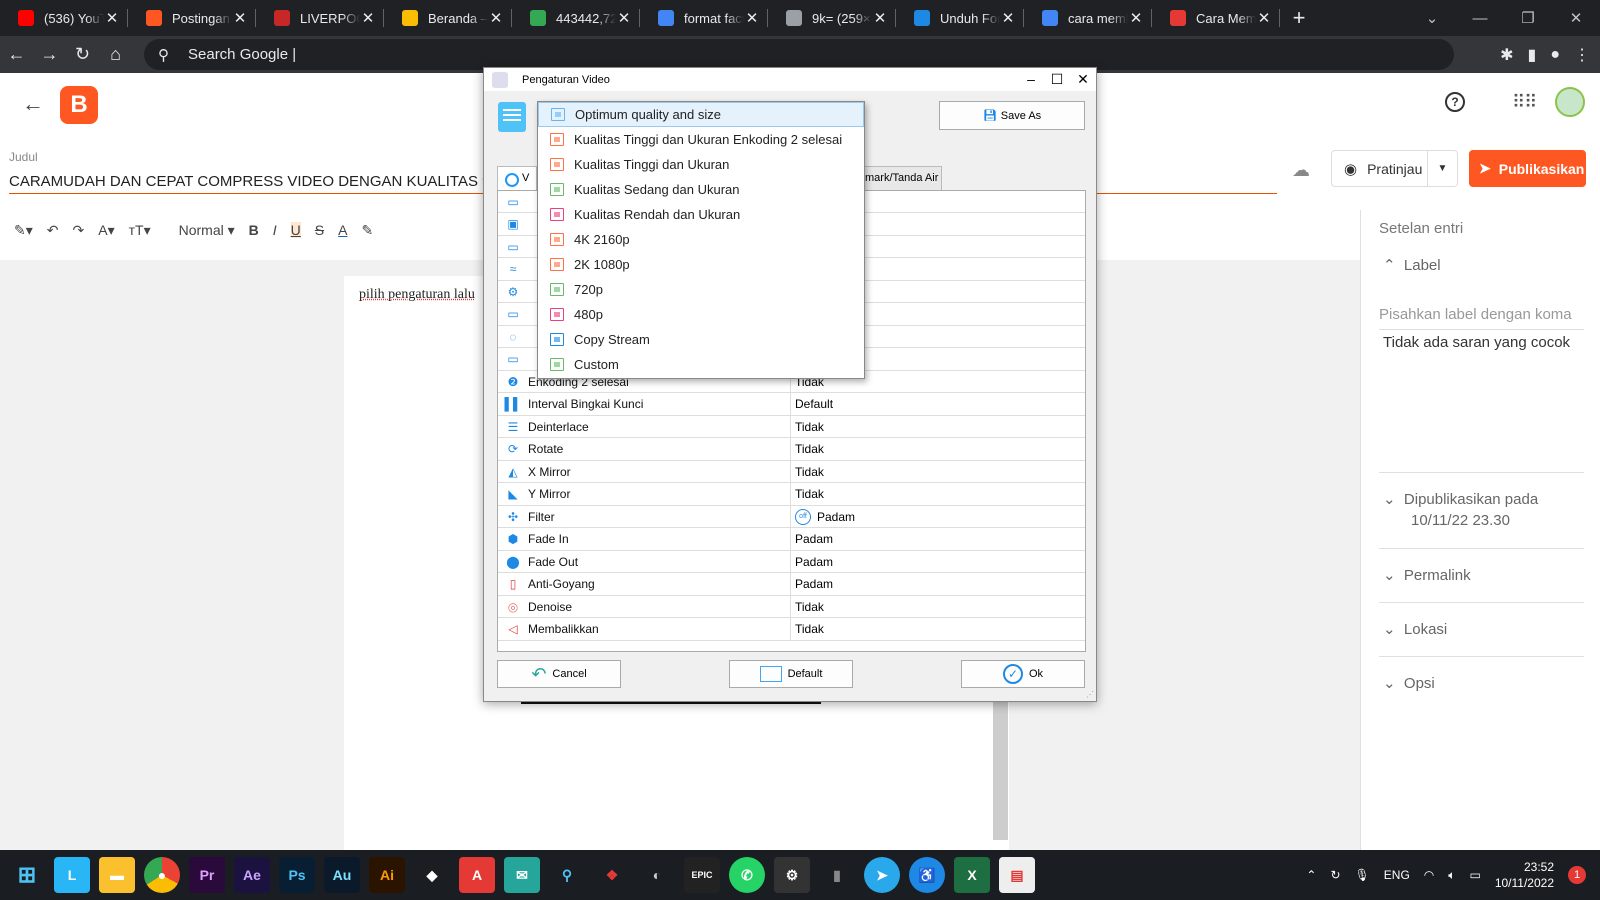 Image resolution: width=1600 pixels, height=900 pixels. I want to click on epic-games-icon: EPIC, so click(702, 875).